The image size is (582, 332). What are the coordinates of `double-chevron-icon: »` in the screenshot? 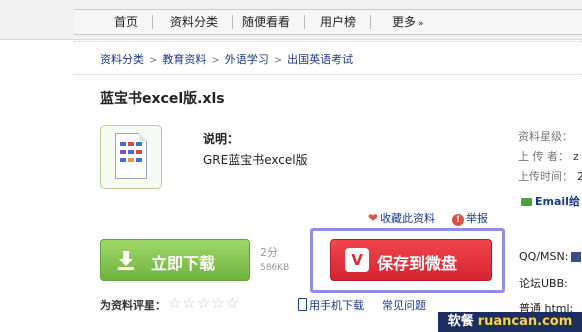 It's located at (421, 24).